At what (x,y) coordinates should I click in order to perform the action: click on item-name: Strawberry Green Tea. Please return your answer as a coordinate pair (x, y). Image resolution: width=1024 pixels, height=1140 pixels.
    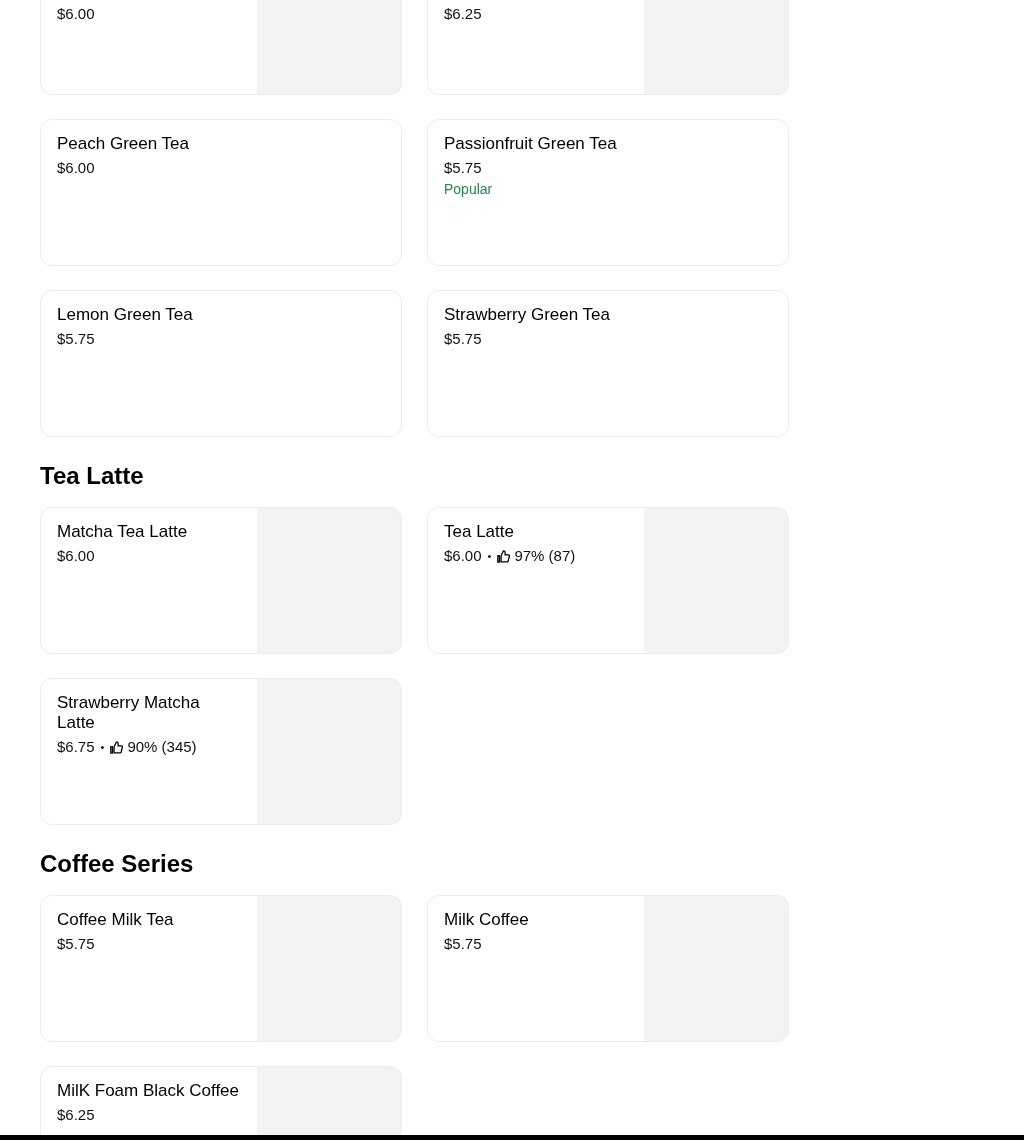
    Looking at the image, I should click on (527, 315).